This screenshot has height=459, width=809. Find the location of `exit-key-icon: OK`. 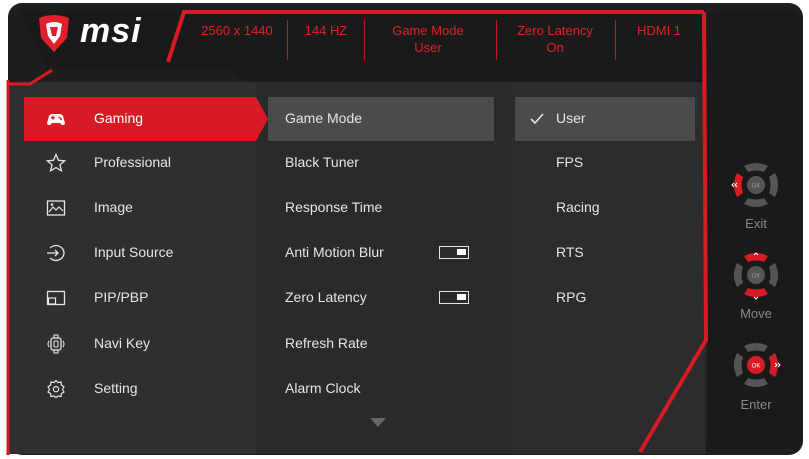

exit-key-icon: OK is located at coordinates (754, 185).